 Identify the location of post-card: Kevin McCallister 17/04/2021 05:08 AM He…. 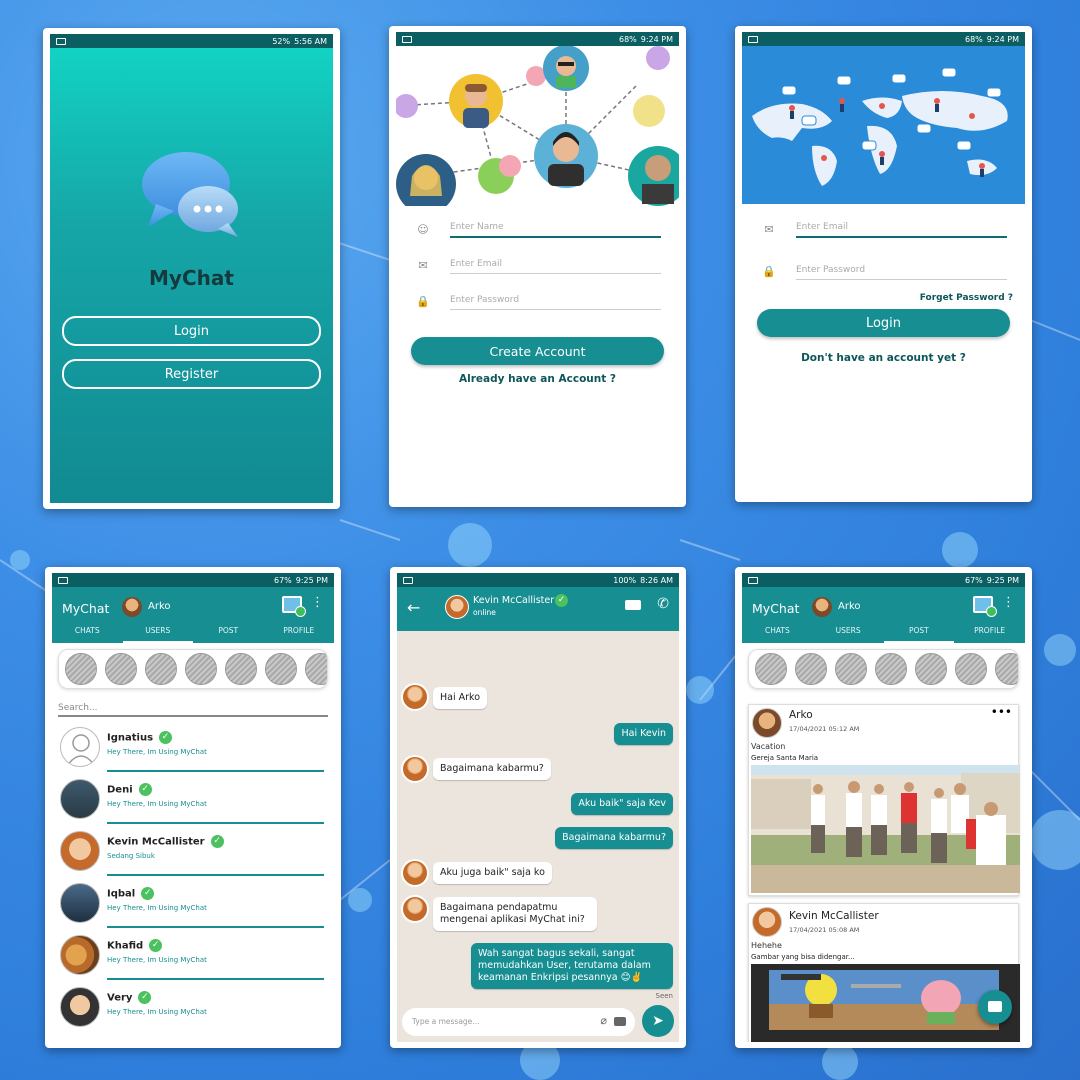
(884, 972).